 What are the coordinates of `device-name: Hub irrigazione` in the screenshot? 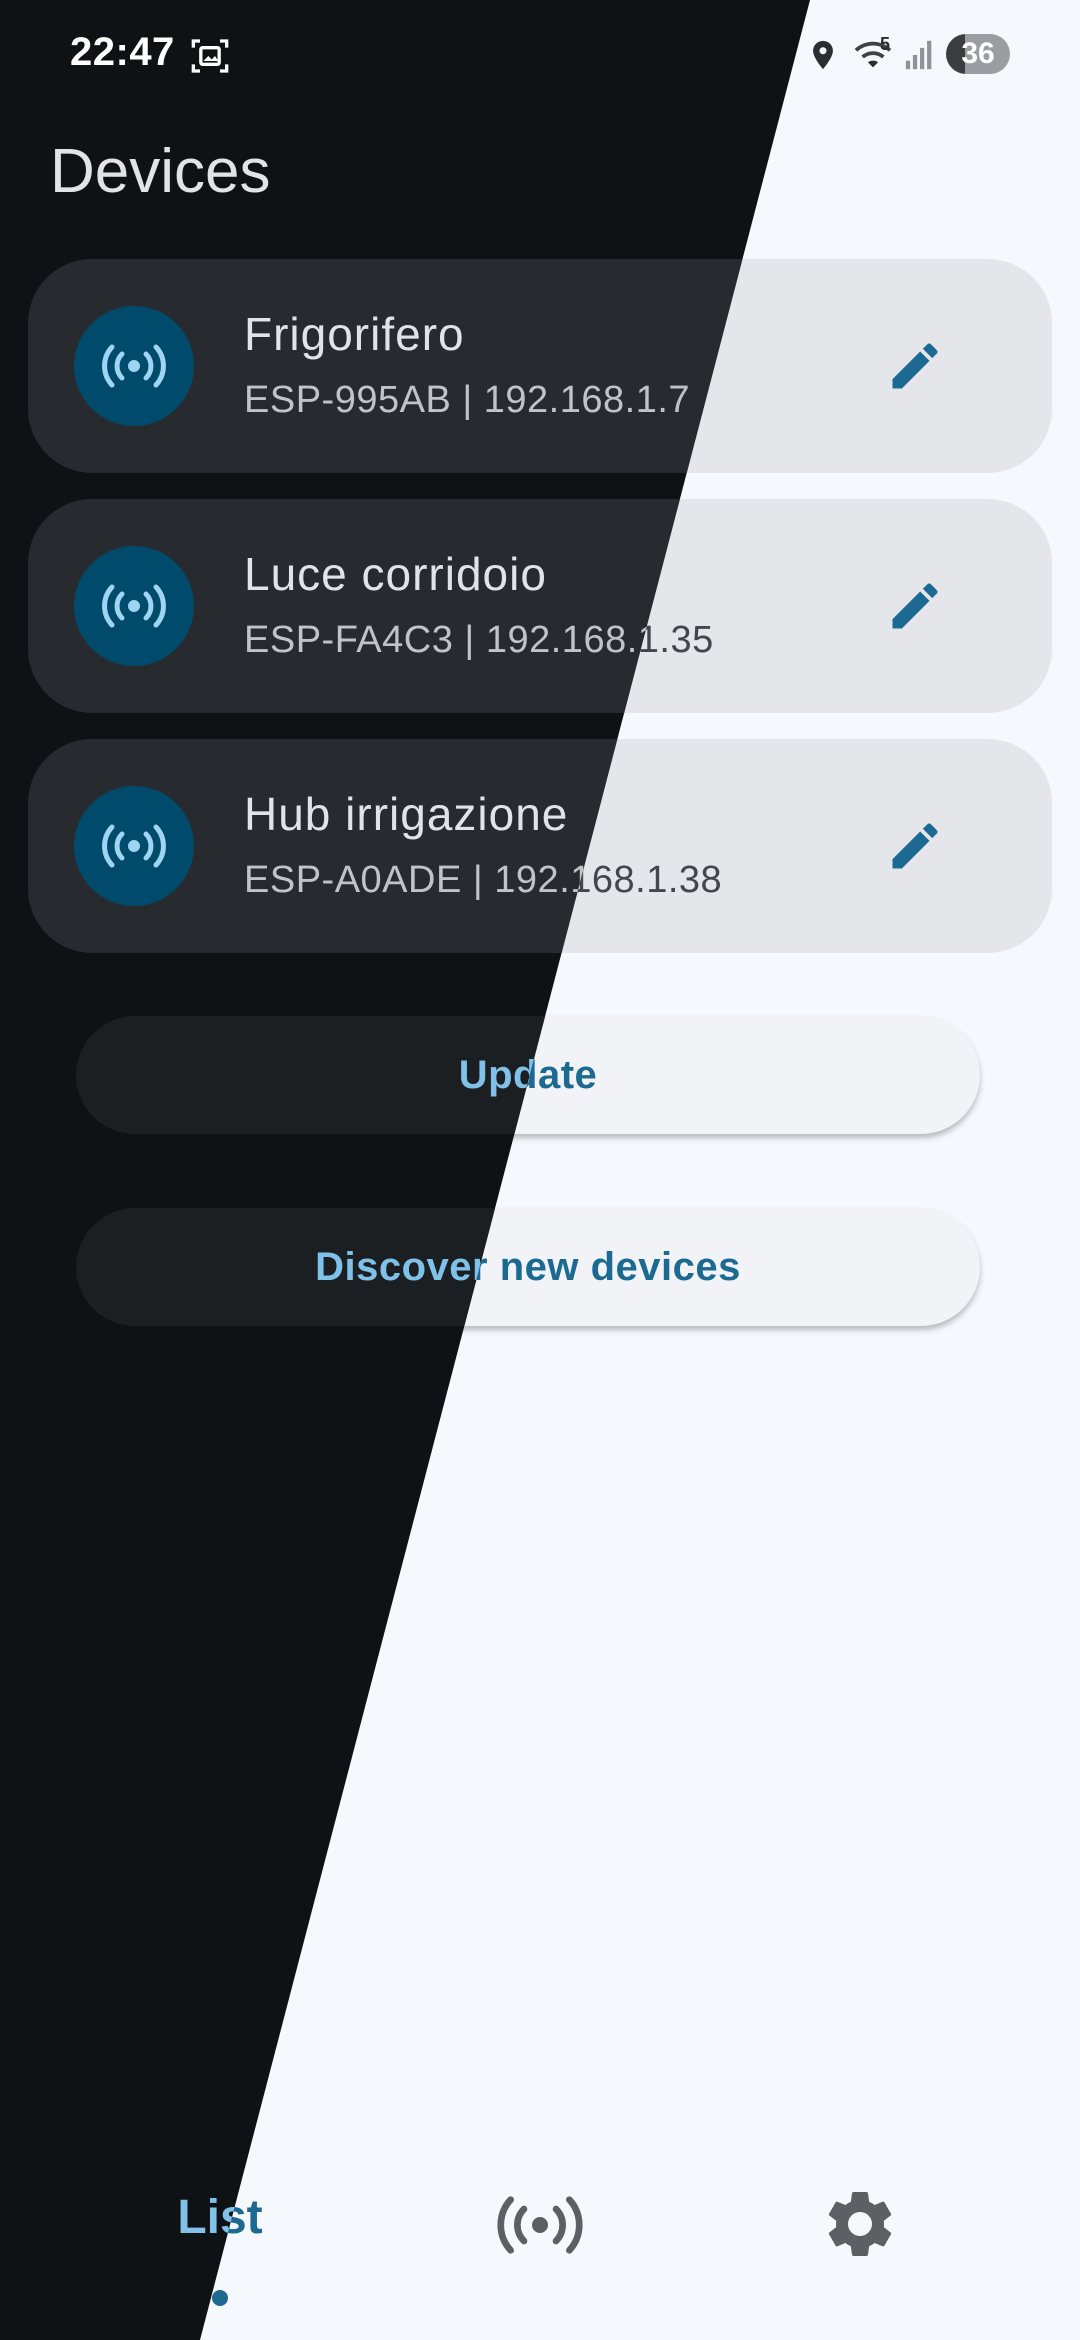 It's located at (406, 814).